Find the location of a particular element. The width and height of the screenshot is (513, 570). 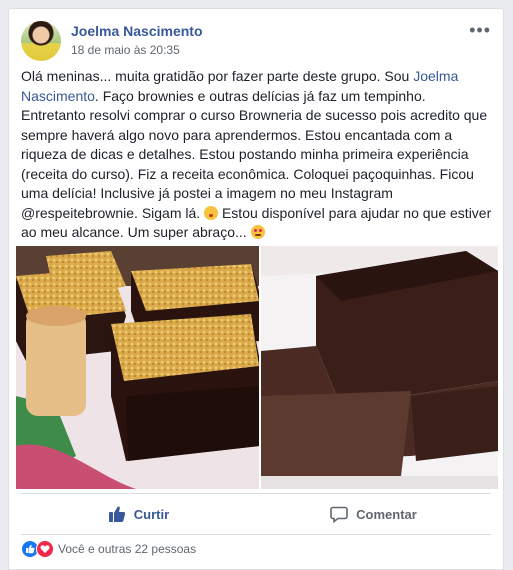

more-horizontal-icon: ••• is located at coordinates (480, 30).